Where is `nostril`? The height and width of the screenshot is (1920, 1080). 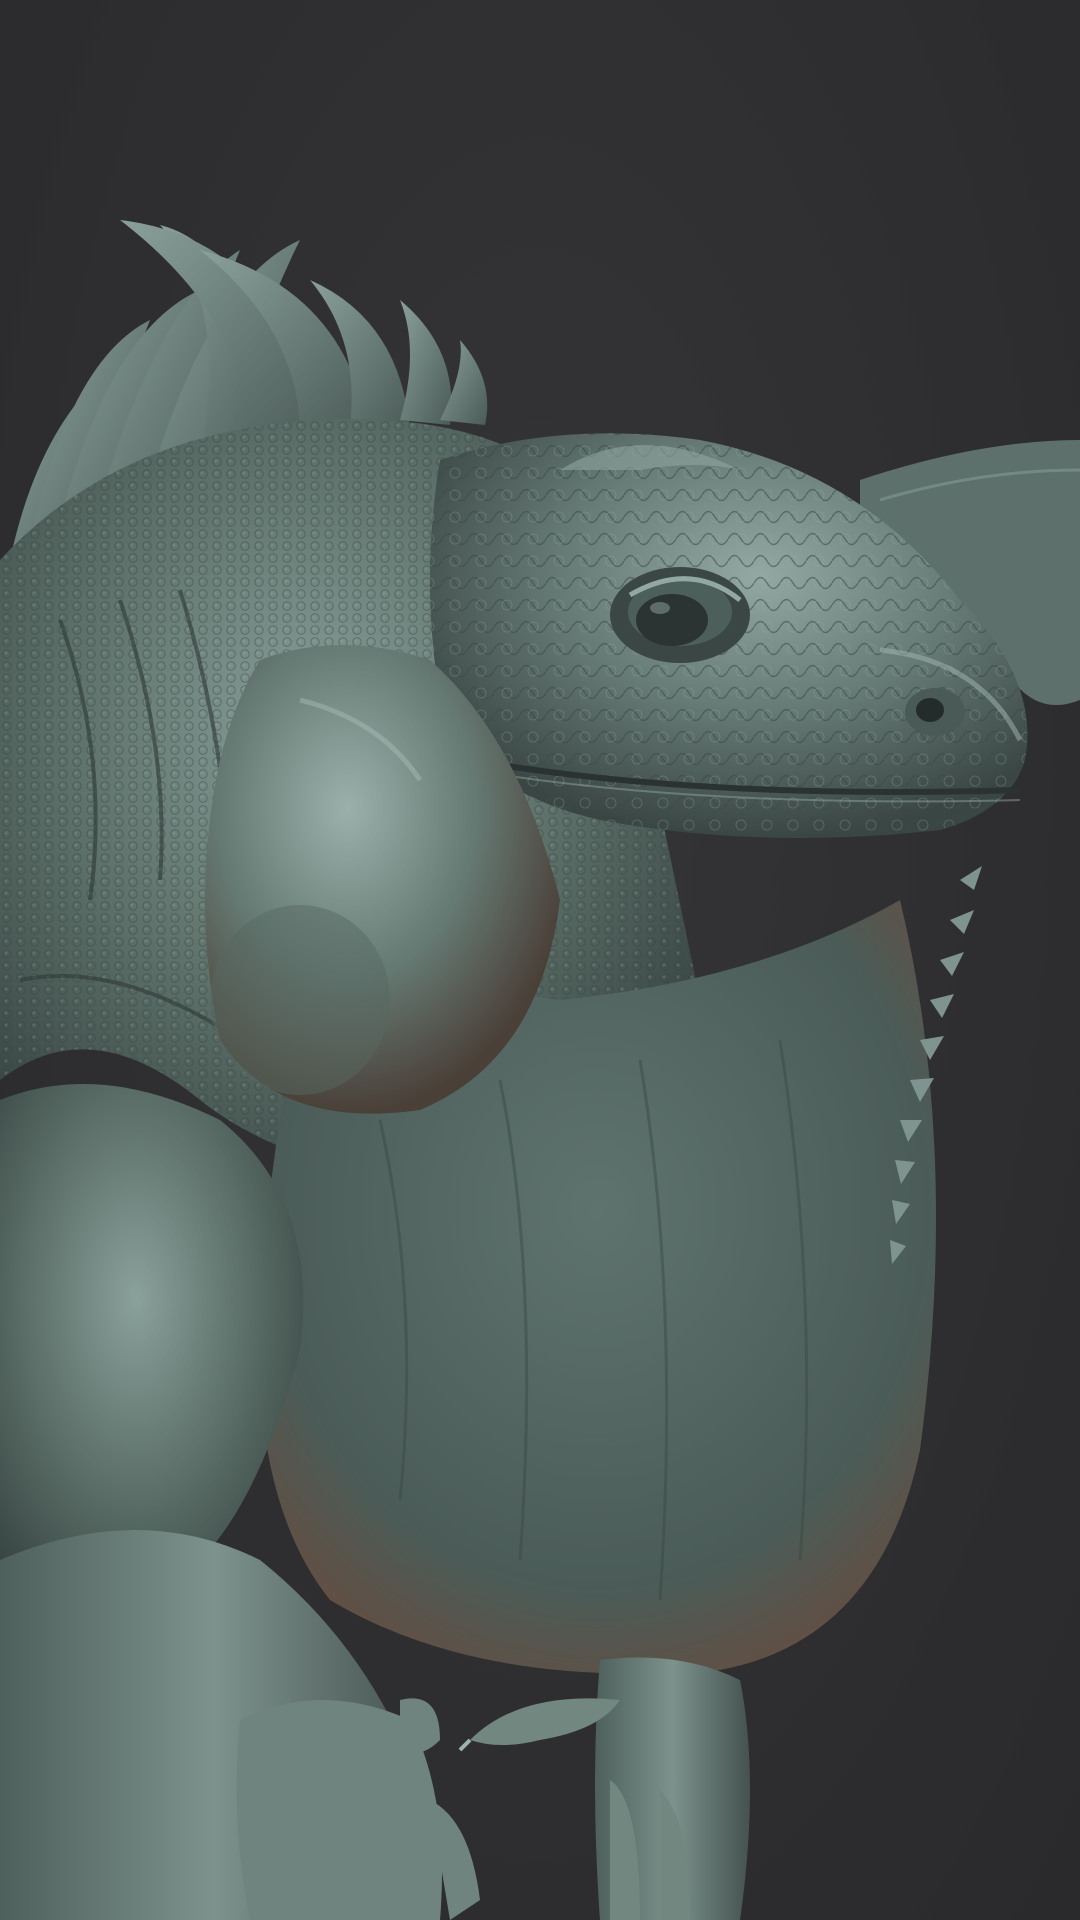
nostril is located at coordinates (935, 712).